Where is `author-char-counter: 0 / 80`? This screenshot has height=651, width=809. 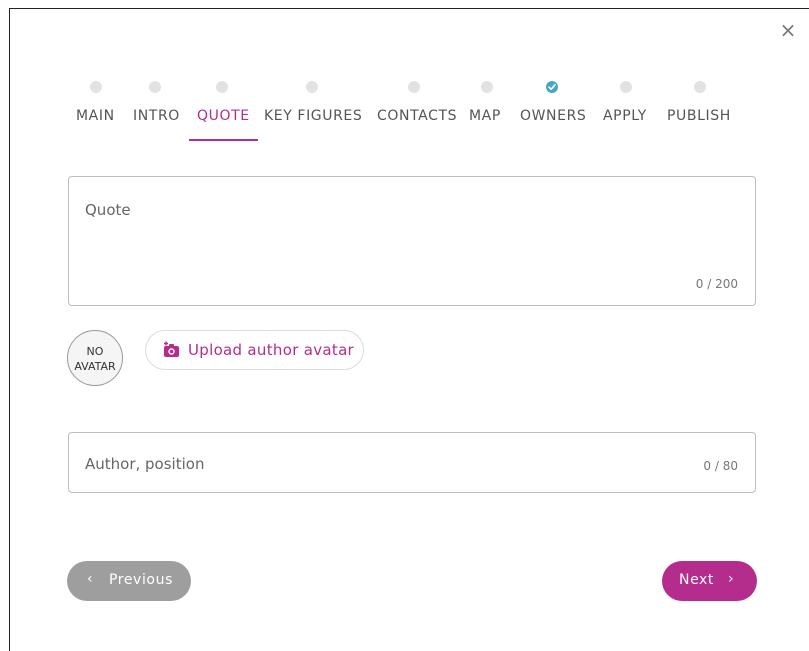 author-char-counter: 0 / 80 is located at coordinates (720, 466).